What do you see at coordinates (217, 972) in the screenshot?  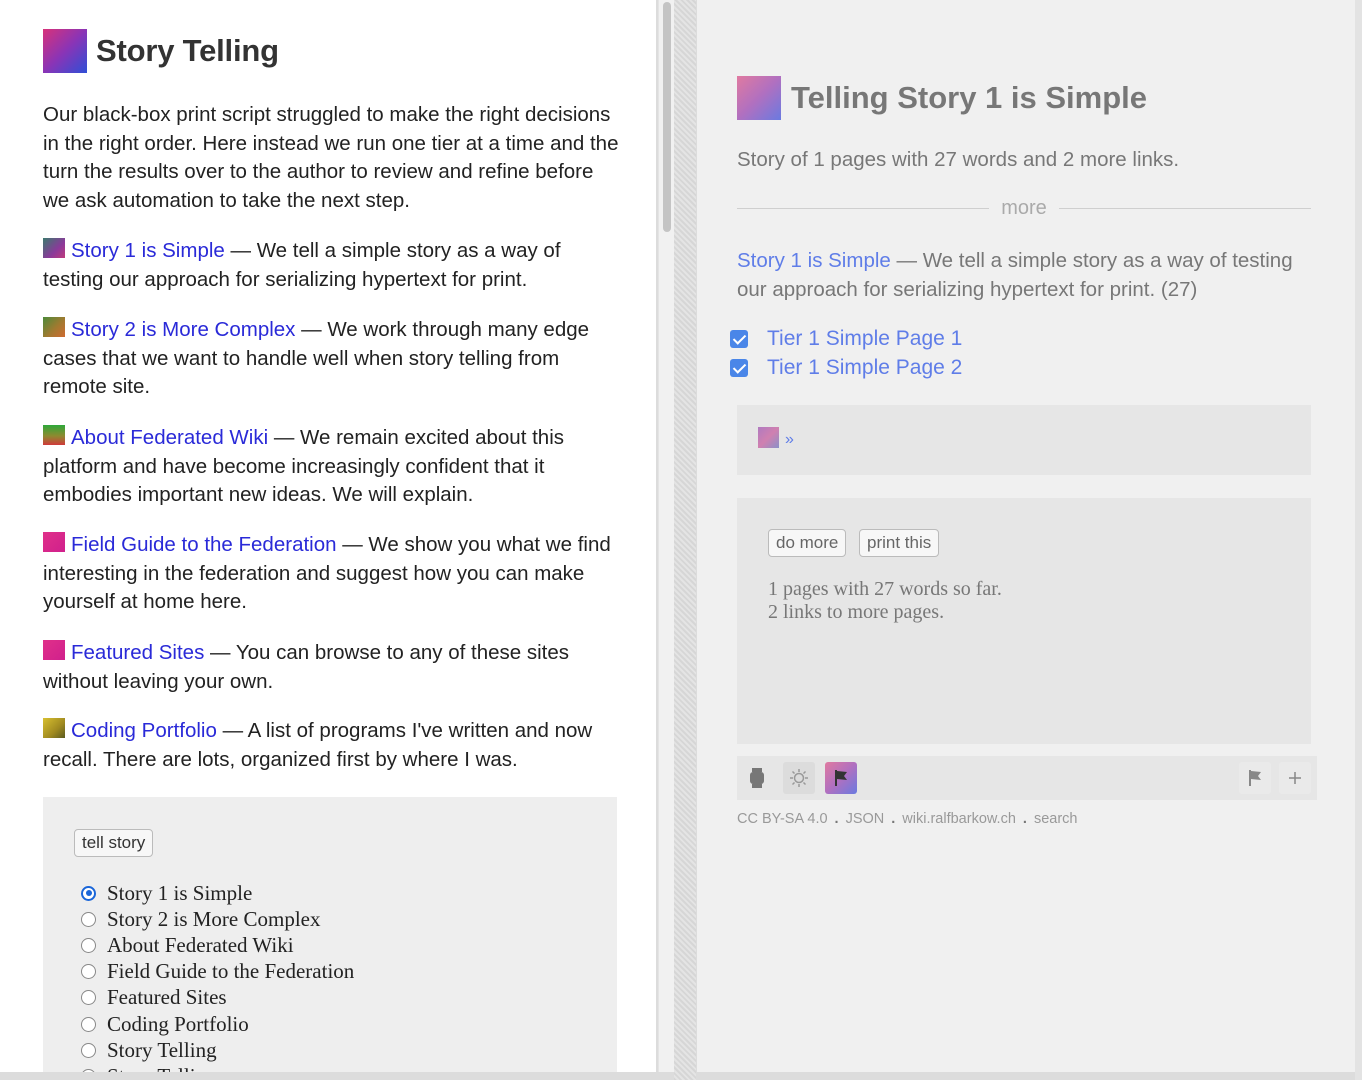 I see `radio-option: Field Guide to the Federation` at bounding box center [217, 972].